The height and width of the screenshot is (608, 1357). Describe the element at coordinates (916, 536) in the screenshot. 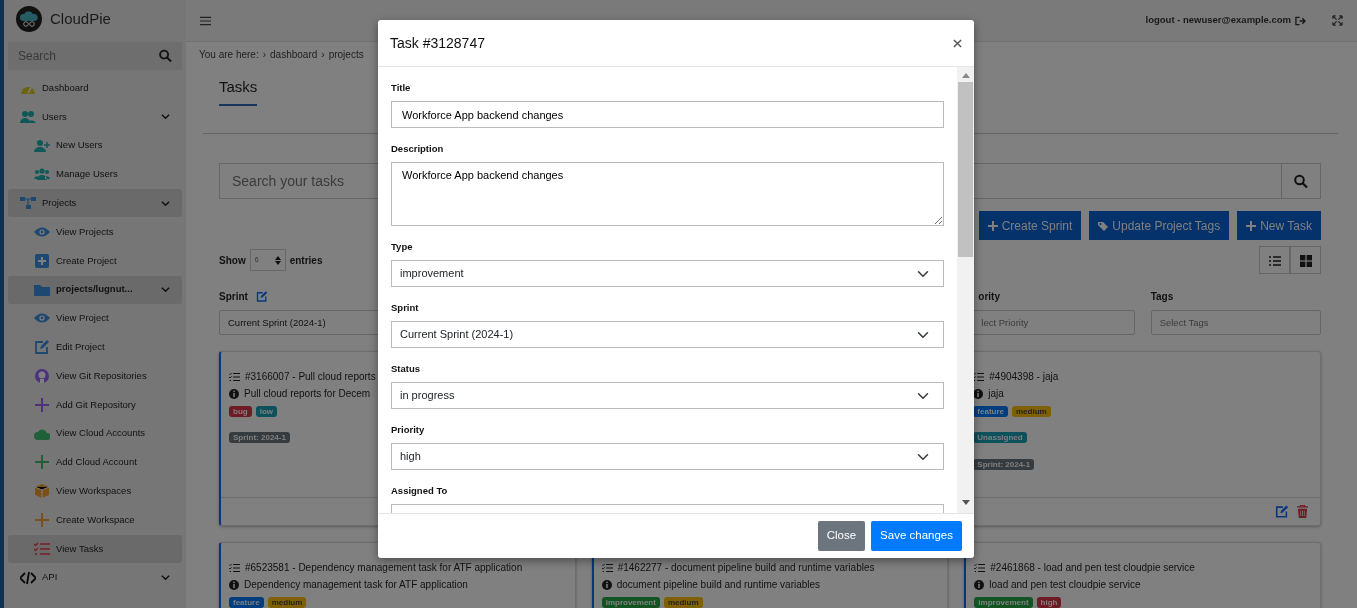

I see `save-button: Save changes` at that location.